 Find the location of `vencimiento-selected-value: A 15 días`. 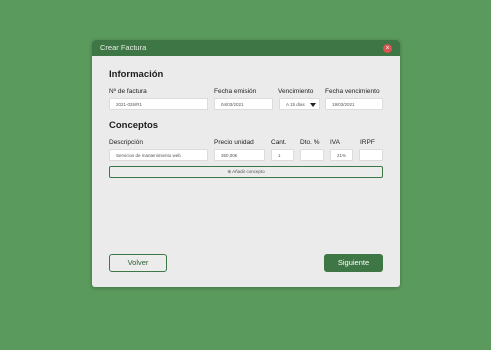

vencimiento-selected-value: A 15 días is located at coordinates (295, 104).